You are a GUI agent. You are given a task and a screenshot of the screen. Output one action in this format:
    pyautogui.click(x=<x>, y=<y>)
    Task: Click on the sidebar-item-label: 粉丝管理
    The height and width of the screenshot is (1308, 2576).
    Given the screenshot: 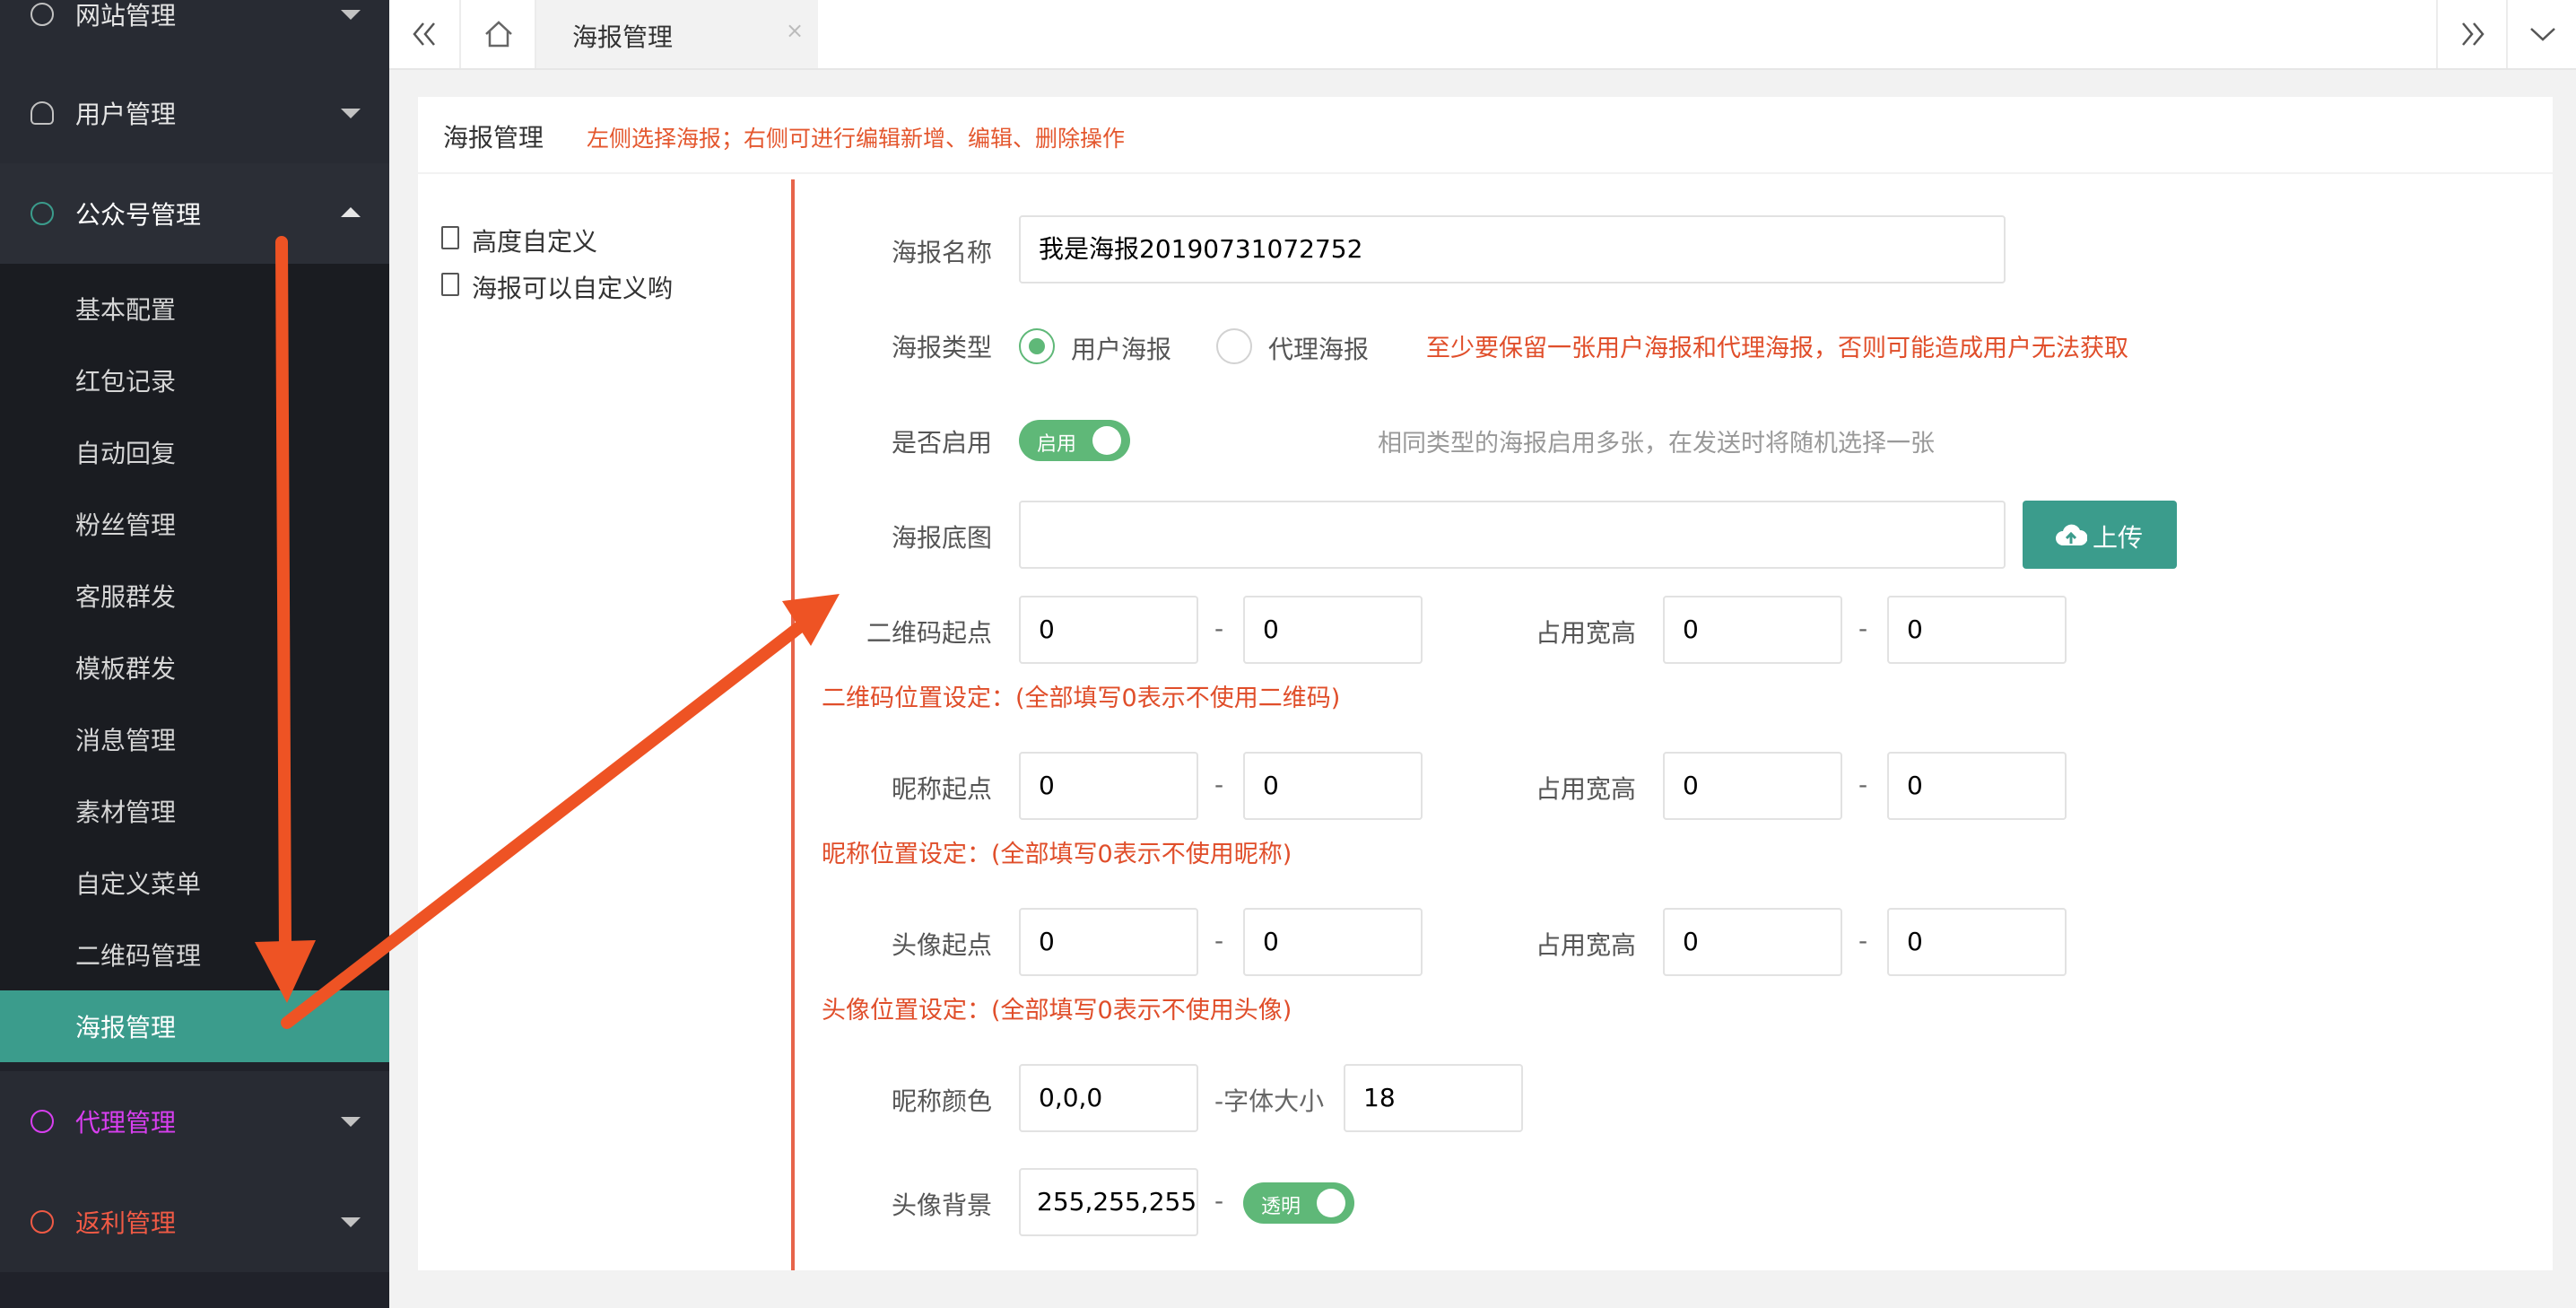 What is the action you would take?
    pyautogui.click(x=126, y=525)
    